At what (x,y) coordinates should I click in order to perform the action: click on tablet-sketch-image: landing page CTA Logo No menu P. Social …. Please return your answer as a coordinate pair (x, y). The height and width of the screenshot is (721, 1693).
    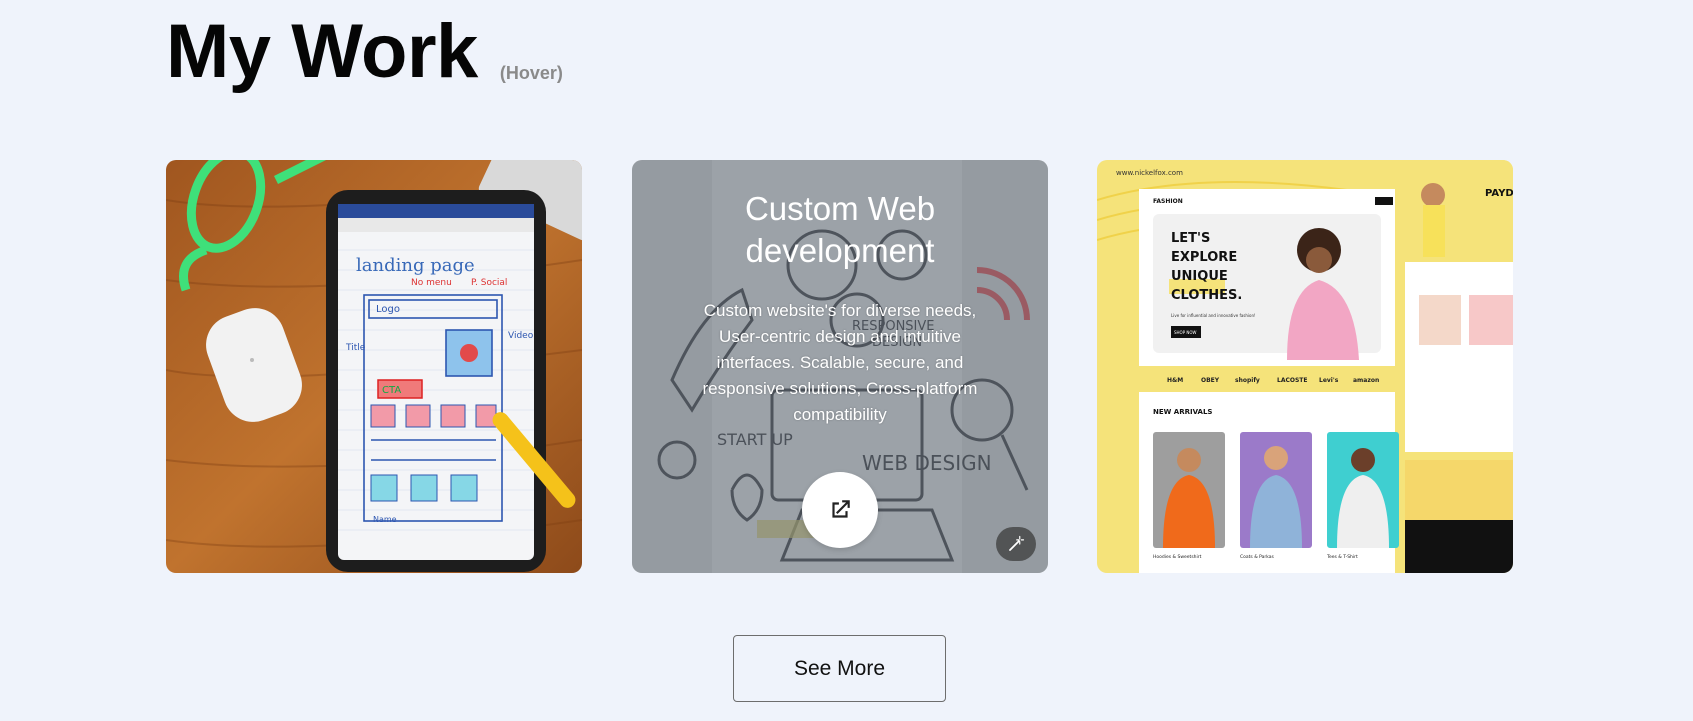
    Looking at the image, I should click on (374, 366).